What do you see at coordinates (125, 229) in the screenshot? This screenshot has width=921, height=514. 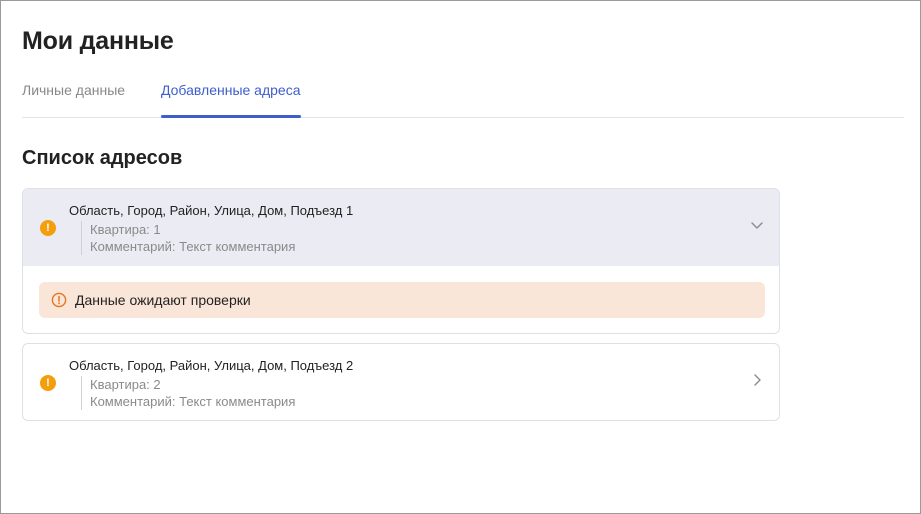 I see `apartment-text: Квартира: 1` at bounding box center [125, 229].